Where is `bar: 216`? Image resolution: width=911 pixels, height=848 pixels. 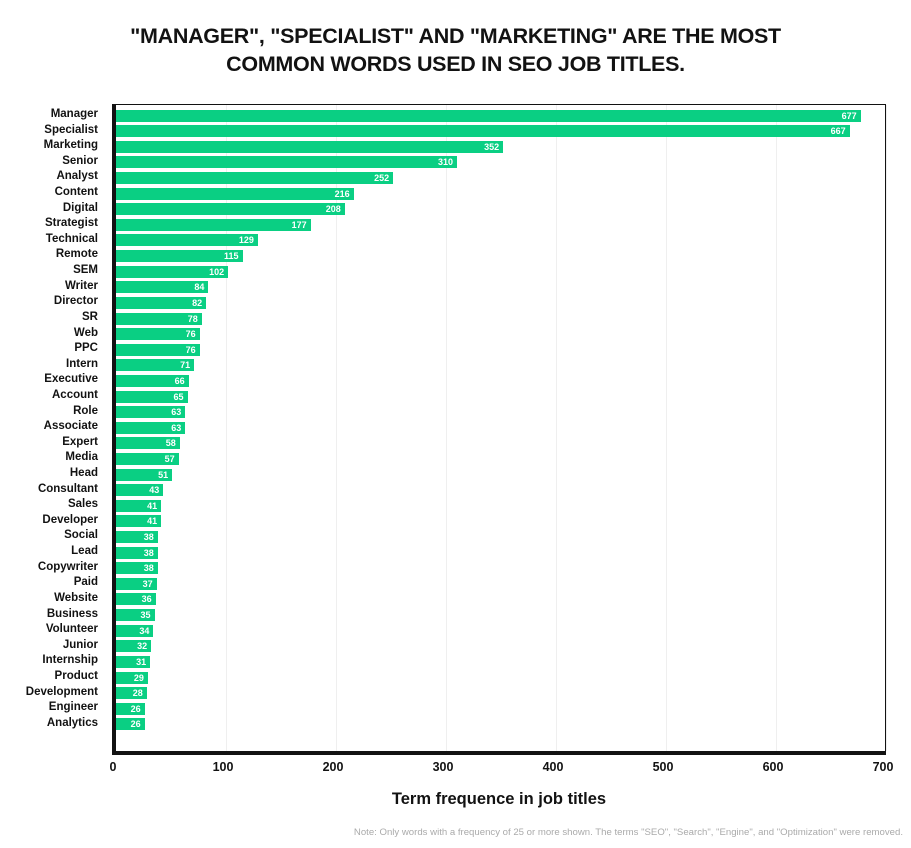 bar: 216 is located at coordinates (235, 193).